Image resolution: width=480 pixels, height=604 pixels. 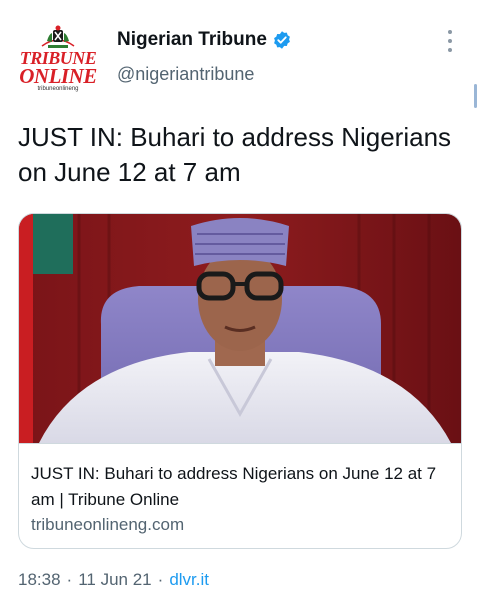 I want to click on tweet-meta: 18:38 · 11 Jun 21 · dlvr.it, so click(x=113, y=580).